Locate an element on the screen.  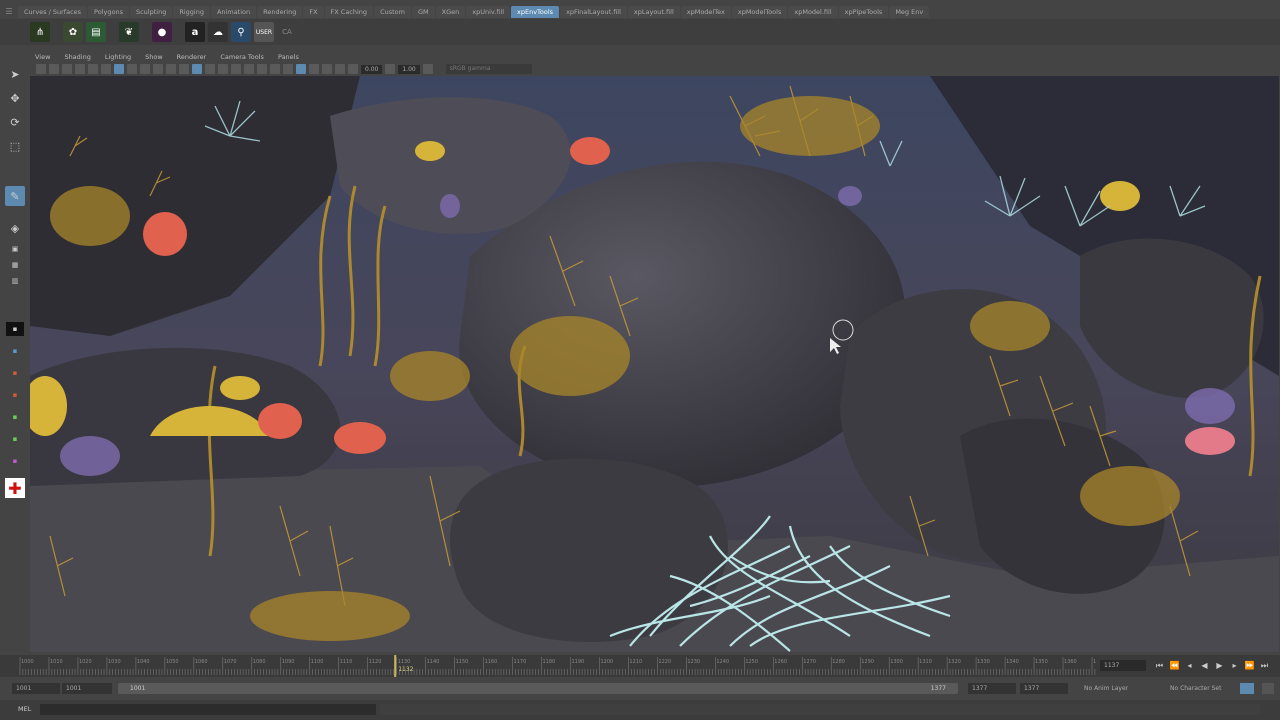
exposure-icon is located at coordinates (353, 69).